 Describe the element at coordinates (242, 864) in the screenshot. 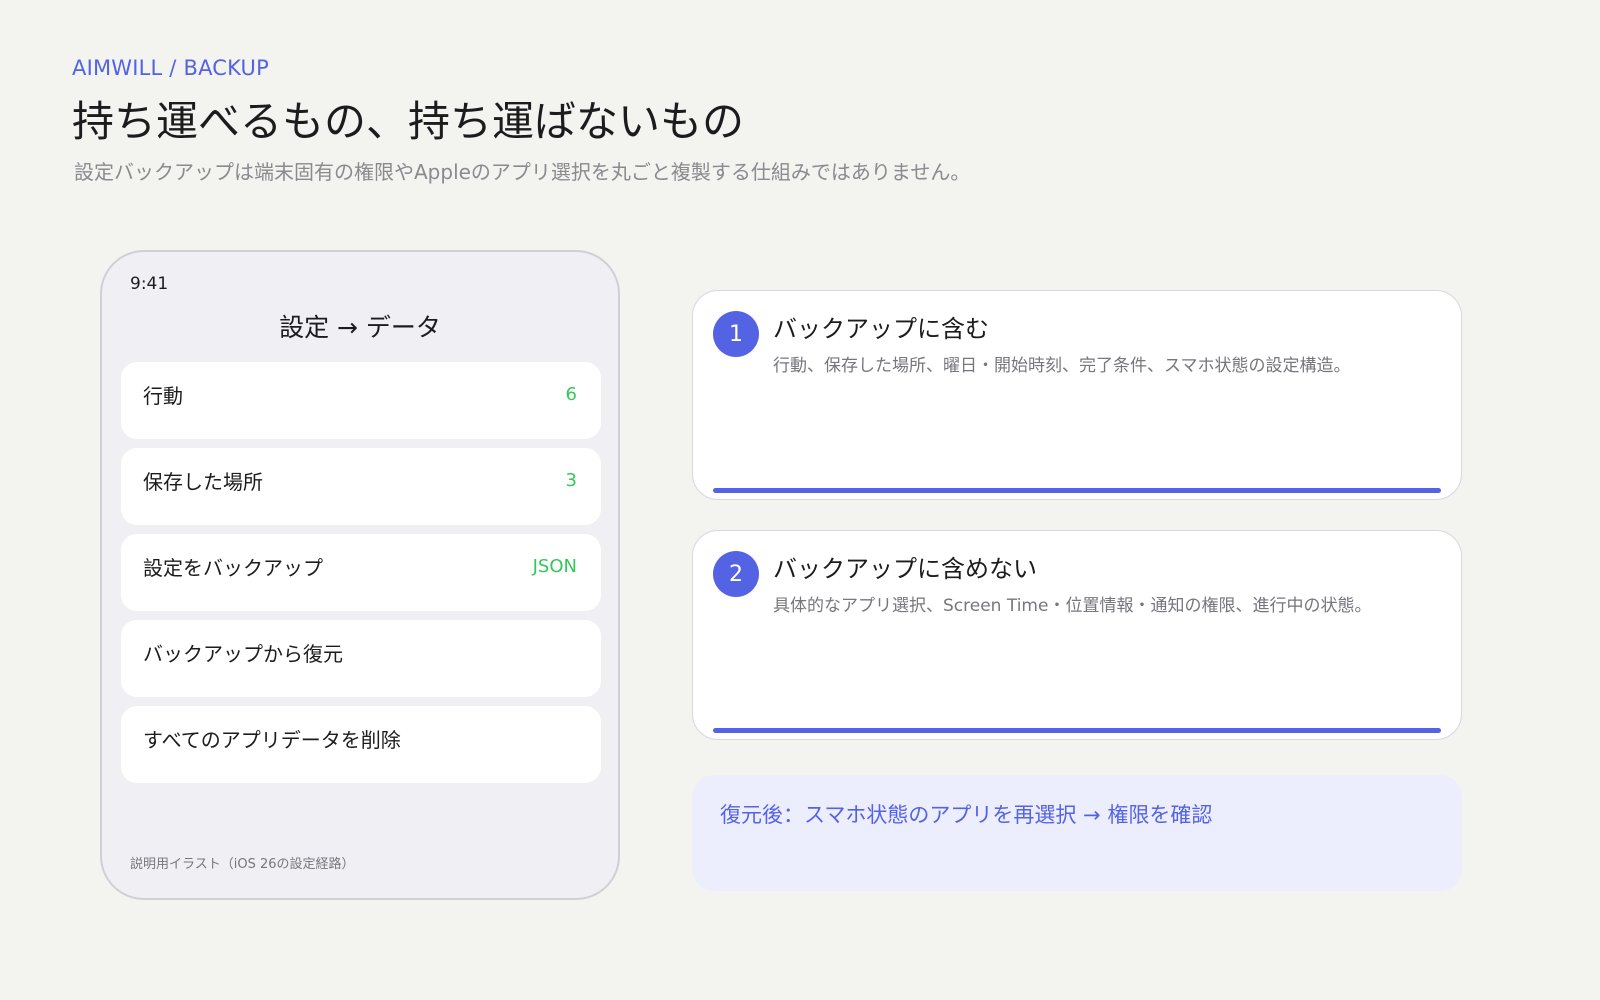

I see `illustration-caption: 説明用イラスト（iOS 26の設定経路）` at that location.